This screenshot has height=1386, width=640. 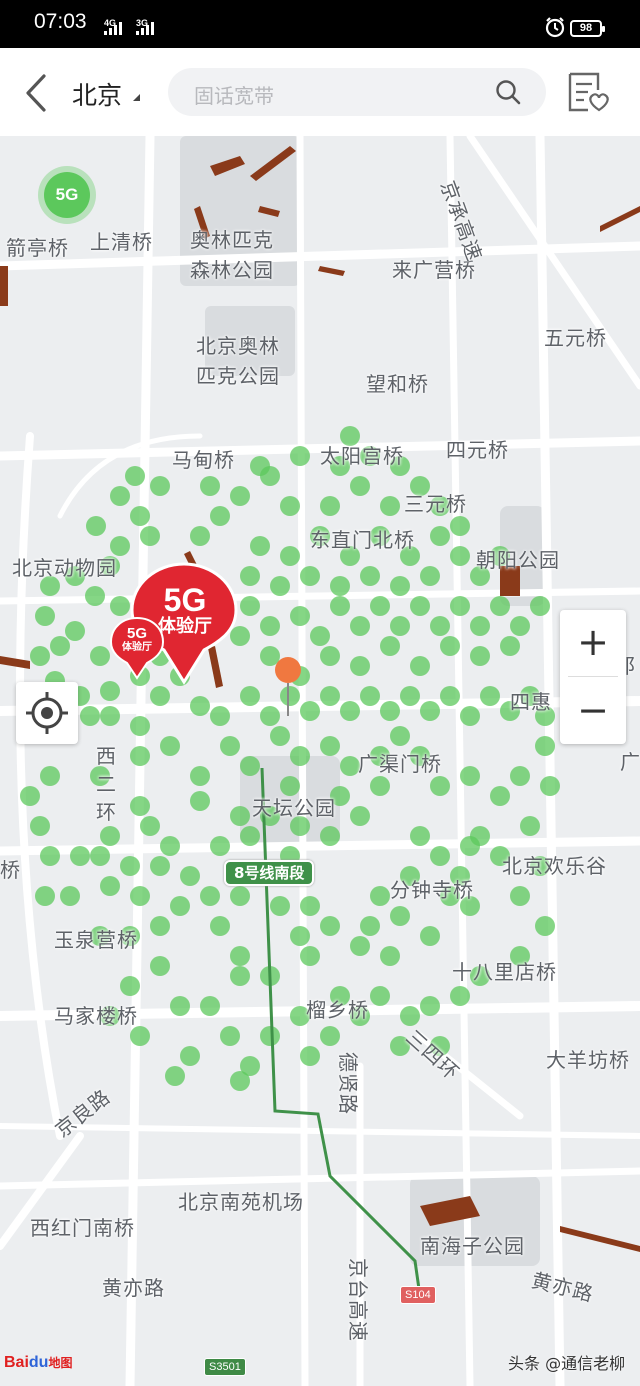 What do you see at coordinates (238, 346) in the screenshot?
I see `map-label: 北京奥林` at bounding box center [238, 346].